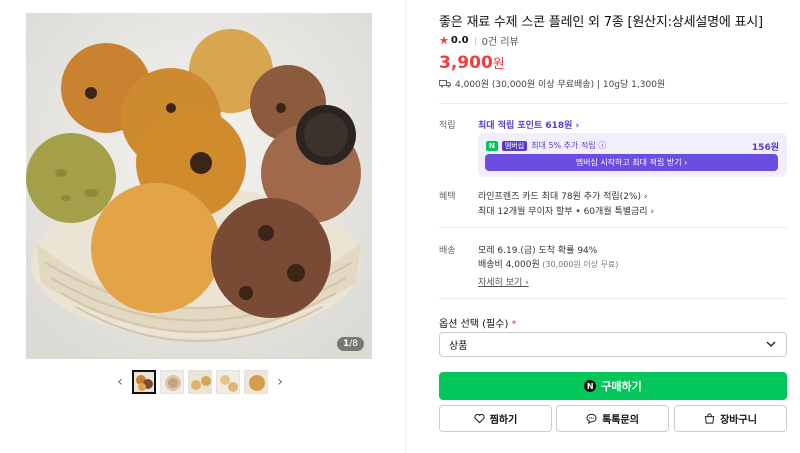 The width and height of the screenshot is (800, 453). I want to click on buy-button-label: 구매하기, so click(621, 386).